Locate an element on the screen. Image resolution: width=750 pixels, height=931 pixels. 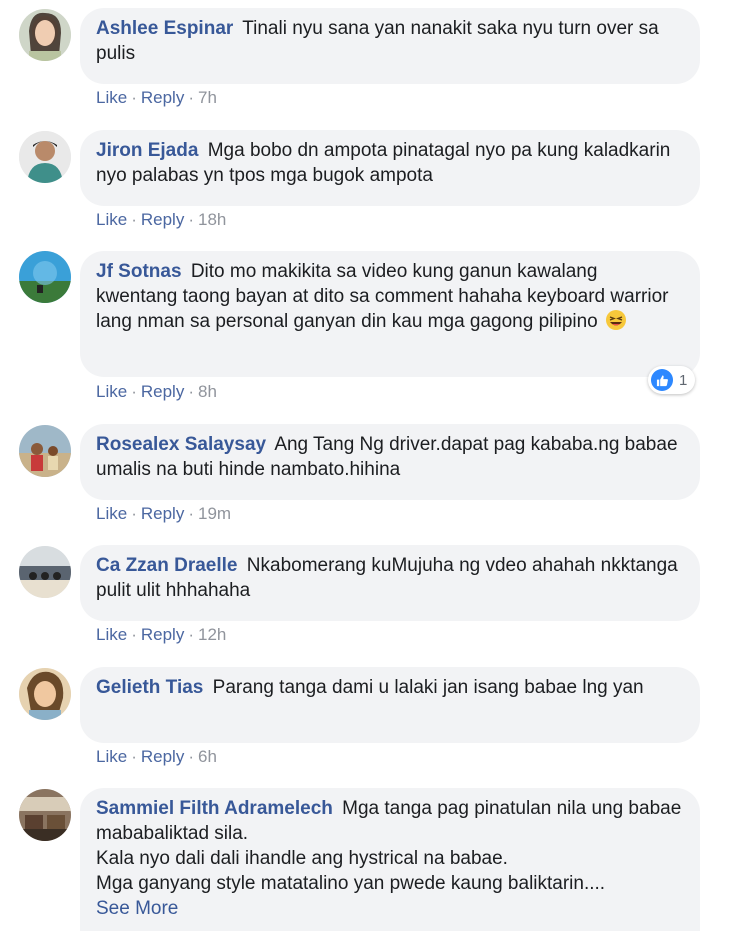
comment-actions: Like · Reply · 18h is located at coordinates (161, 219).